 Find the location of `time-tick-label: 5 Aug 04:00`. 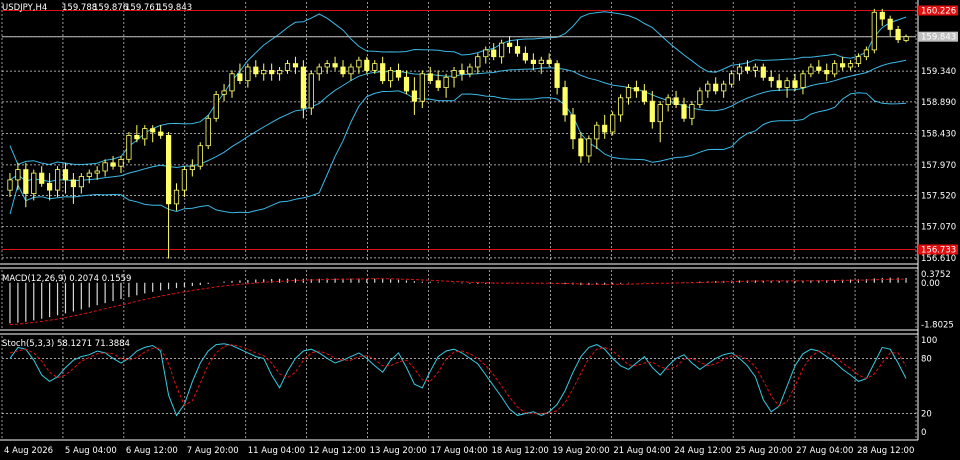

time-tick-label: 5 Aug 04:00 is located at coordinates (91, 451).